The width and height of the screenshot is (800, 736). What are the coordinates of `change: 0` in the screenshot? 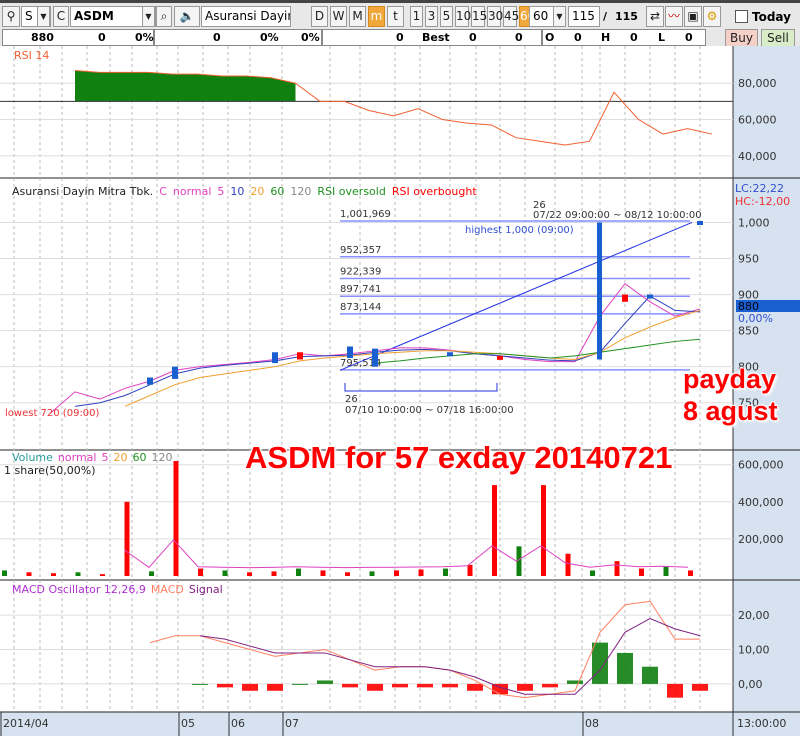 It's located at (102, 37).